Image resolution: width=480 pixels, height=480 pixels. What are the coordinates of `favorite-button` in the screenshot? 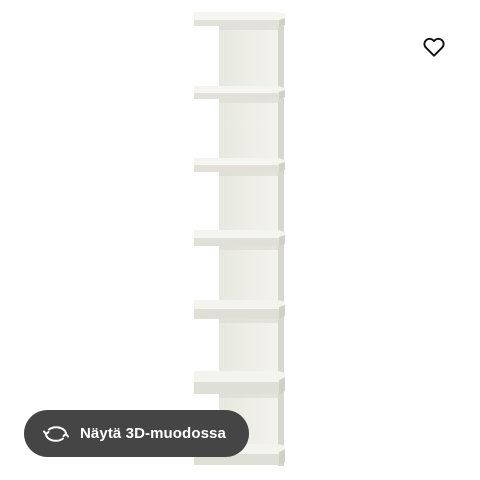 It's located at (434, 47).